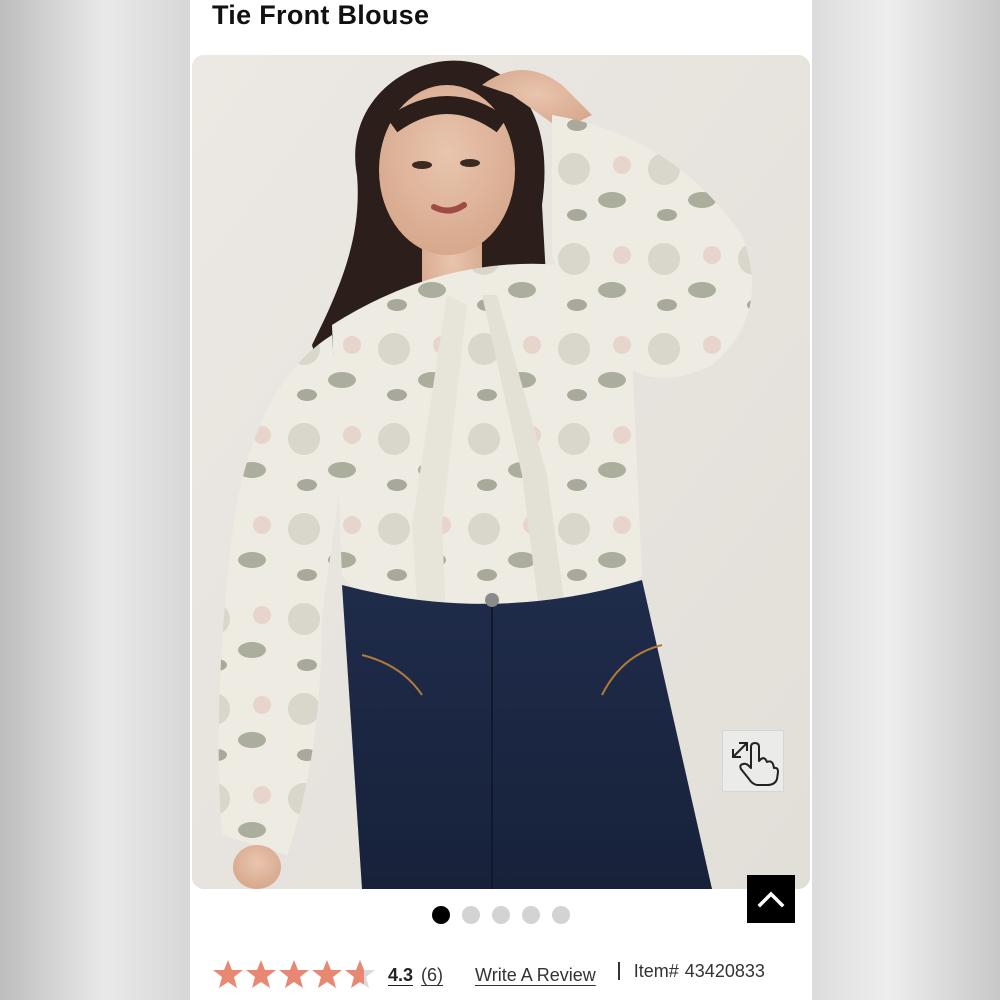 The height and width of the screenshot is (1000, 1000). Describe the element at coordinates (432, 975) in the screenshot. I see `review-count-link: (6)` at that location.